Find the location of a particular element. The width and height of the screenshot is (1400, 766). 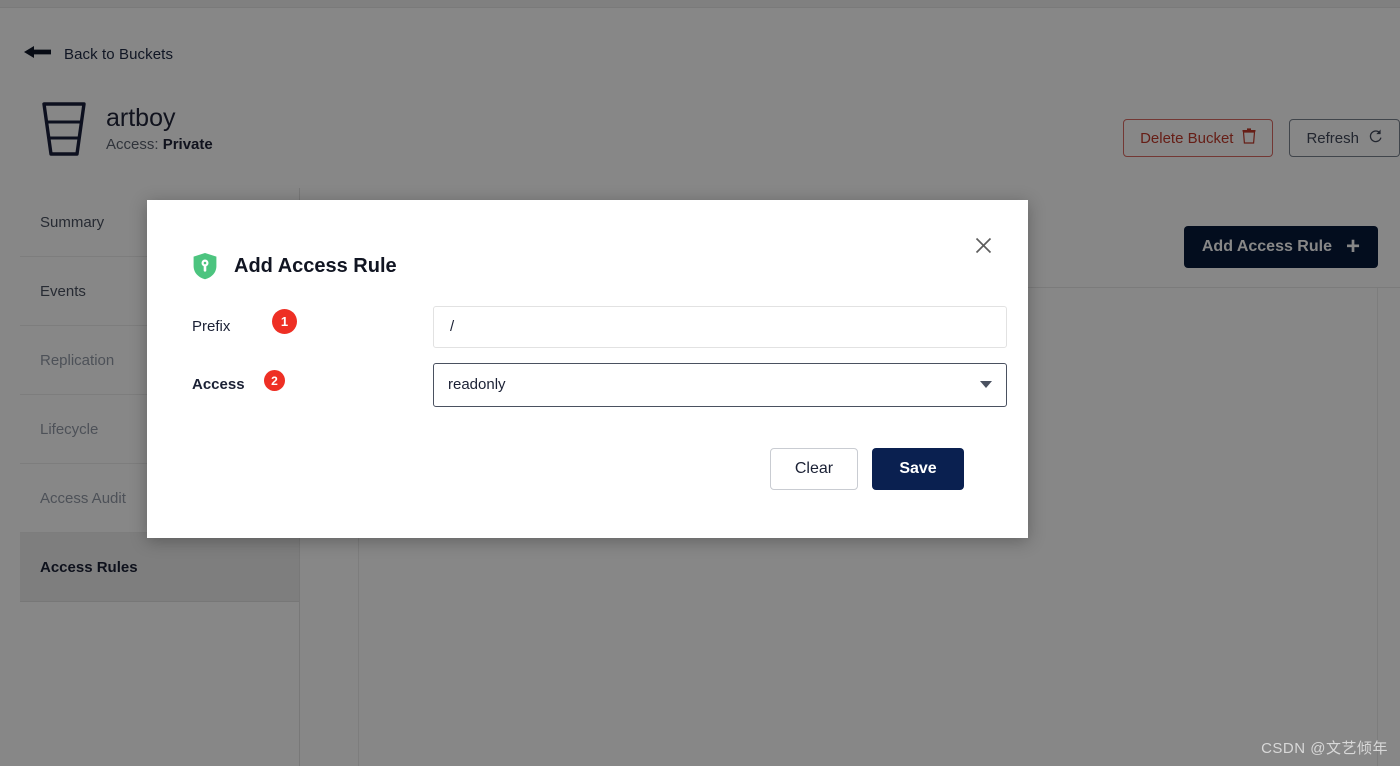

dialog-title-row: Add Access Rule is located at coordinates (294, 266).